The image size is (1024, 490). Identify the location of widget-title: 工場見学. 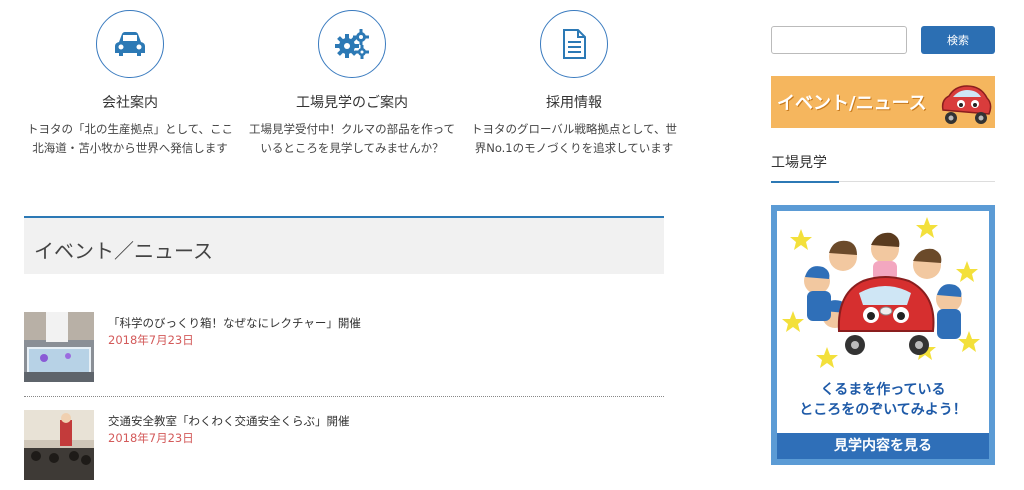
(799, 163).